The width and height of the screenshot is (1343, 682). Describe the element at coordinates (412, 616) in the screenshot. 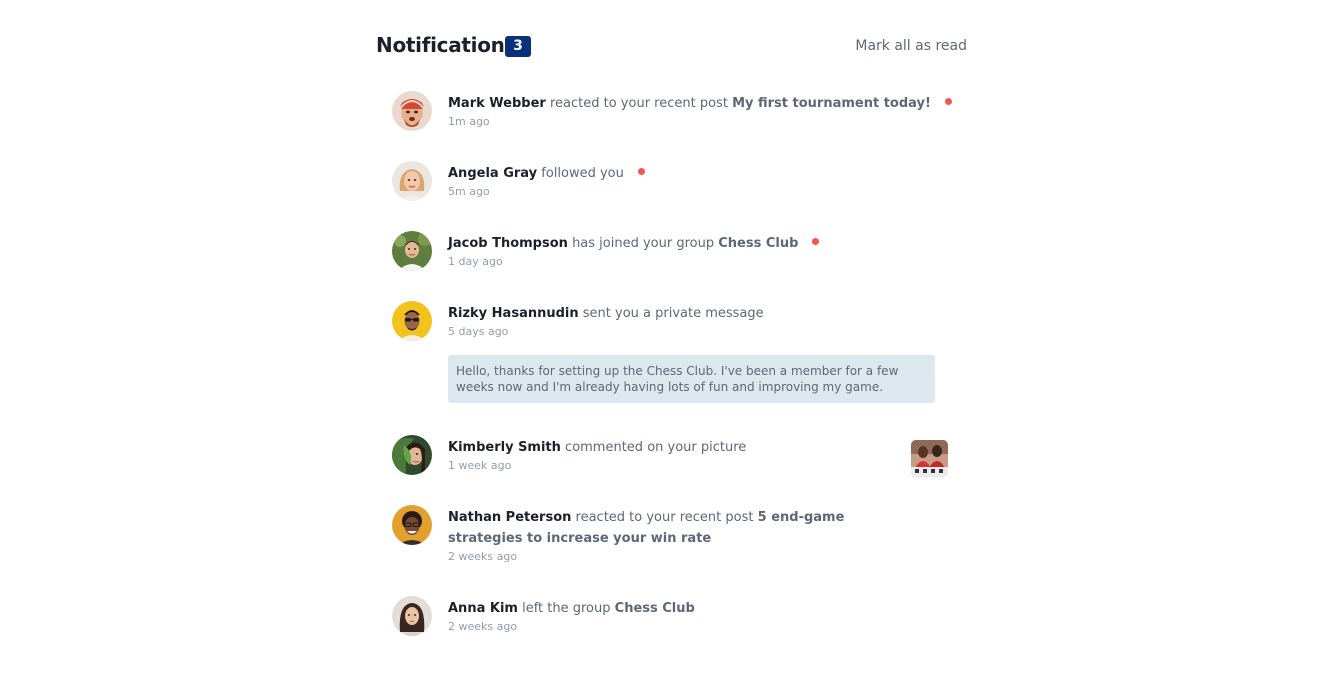

I see `avatar-anna-kim` at that location.